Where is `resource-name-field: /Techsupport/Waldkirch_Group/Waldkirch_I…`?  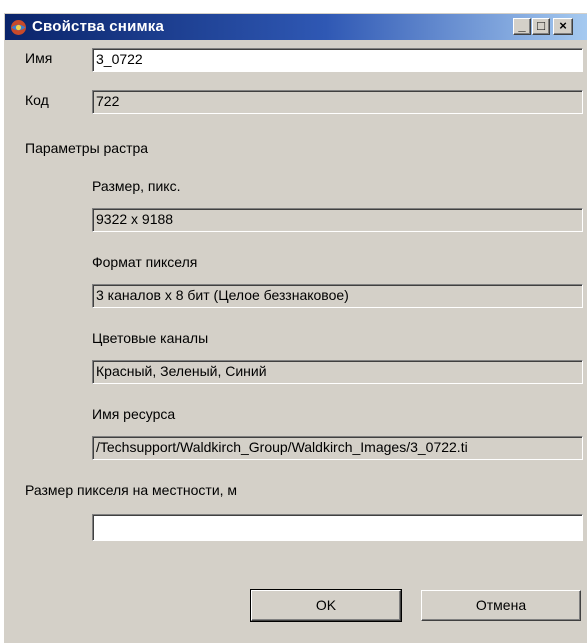 resource-name-field: /Techsupport/Waldkirch_Group/Waldkirch_I… is located at coordinates (337, 448).